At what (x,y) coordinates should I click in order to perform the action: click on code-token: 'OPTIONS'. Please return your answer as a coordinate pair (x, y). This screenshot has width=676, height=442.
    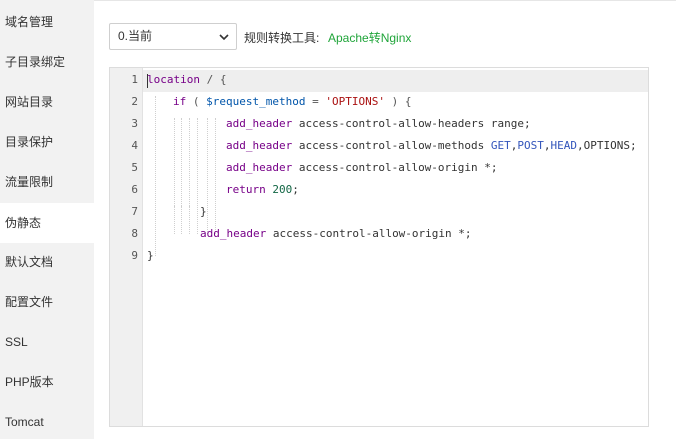
    Looking at the image, I should click on (355, 101).